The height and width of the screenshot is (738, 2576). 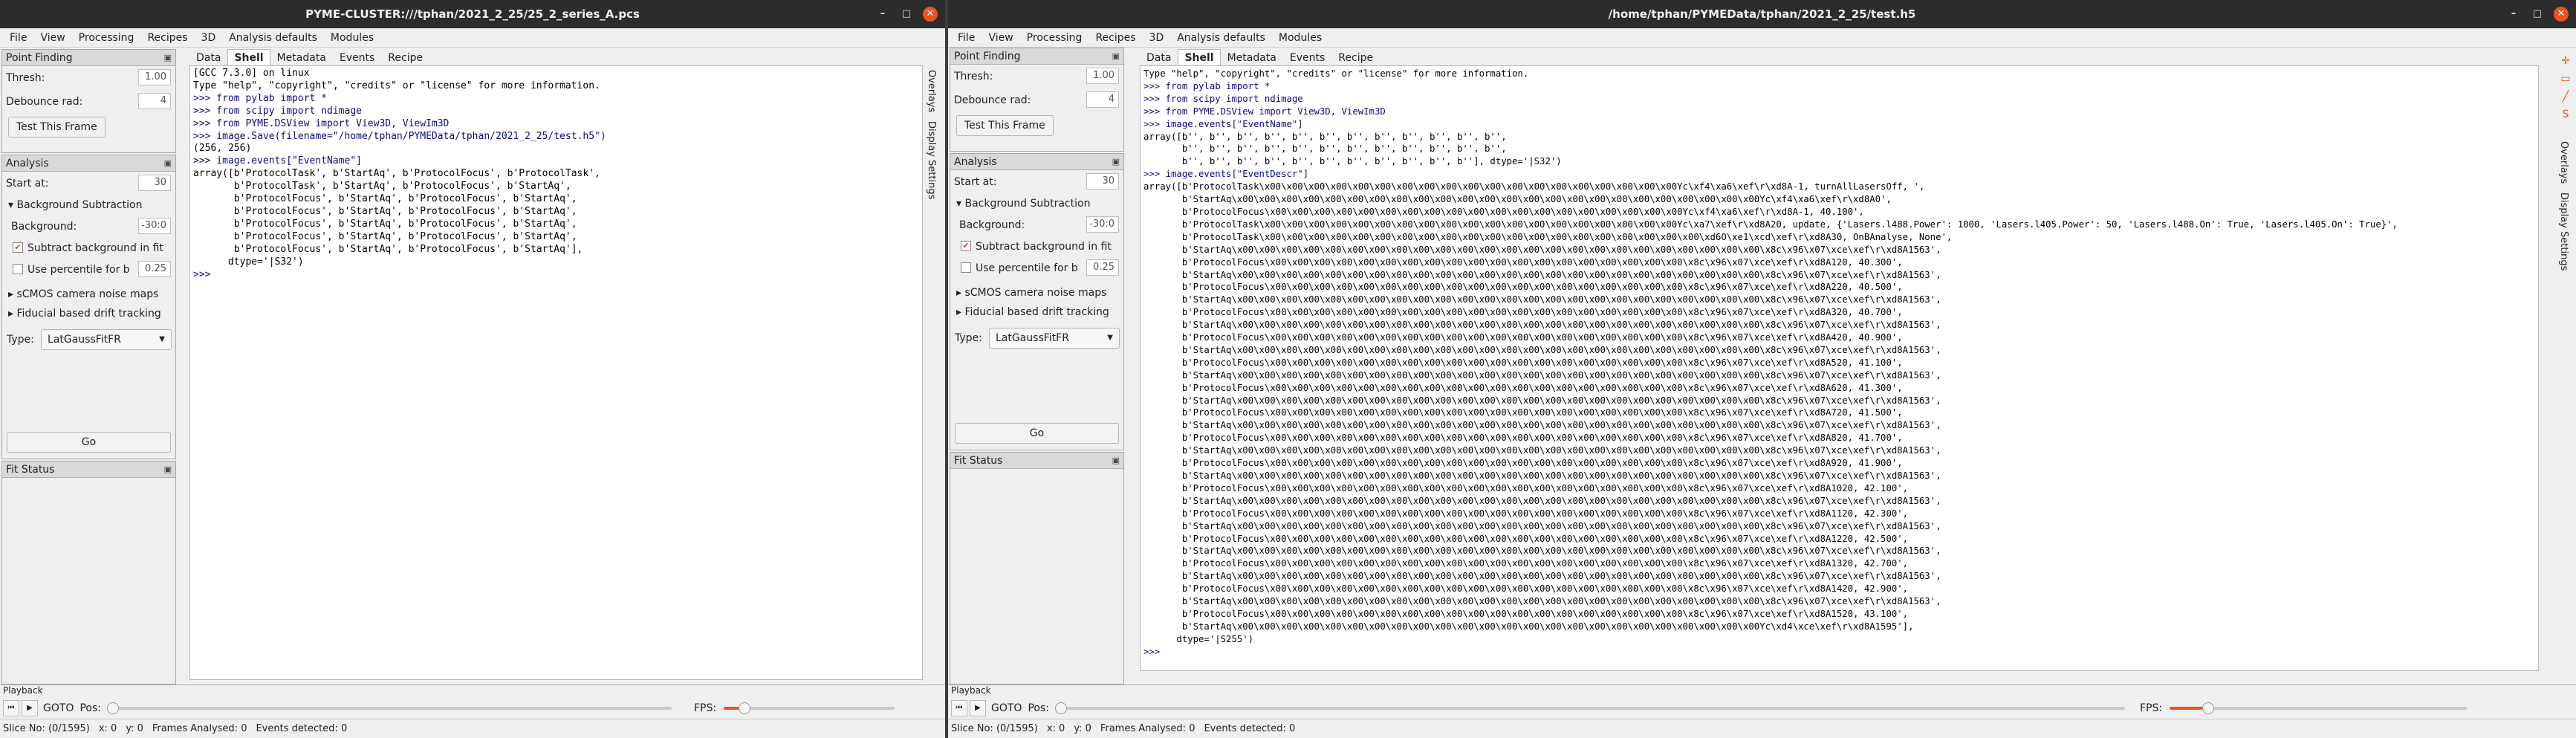 What do you see at coordinates (994, 728) in the screenshot?
I see `slice-status: Slice No: (0/1595)` at bounding box center [994, 728].